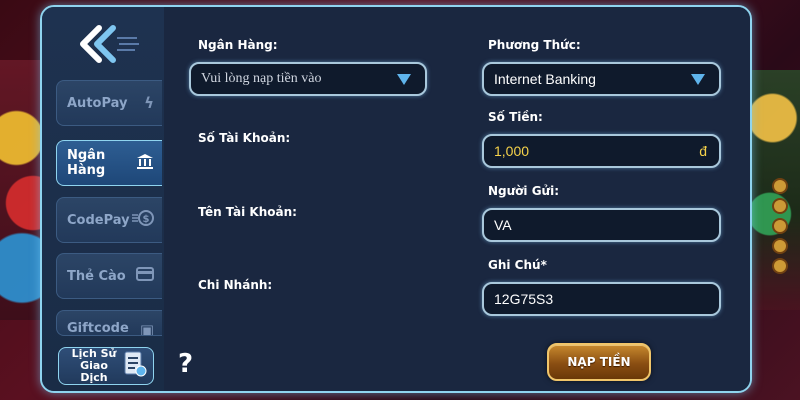 This screenshot has width=800, height=400. I want to click on background-decor-dots, so click(780, 226).